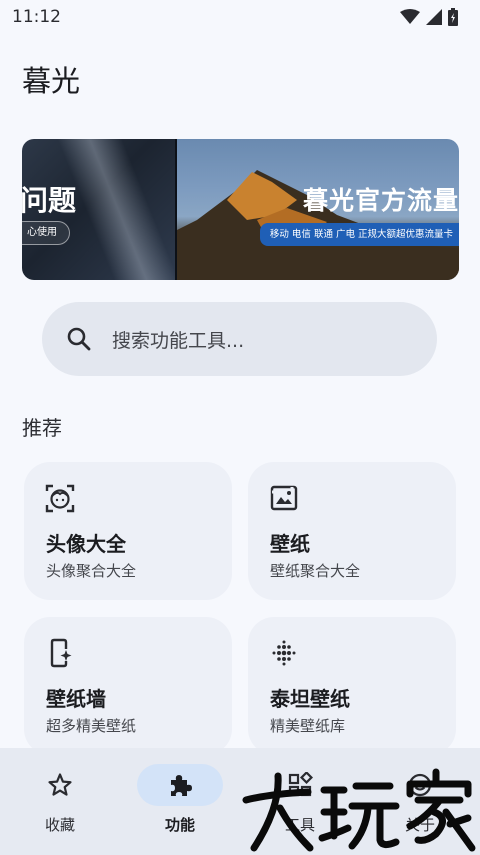  What do you see at coordinates (434, 17) in the screenshot?
I see `signal-icon` at bounding box center [434, 17].